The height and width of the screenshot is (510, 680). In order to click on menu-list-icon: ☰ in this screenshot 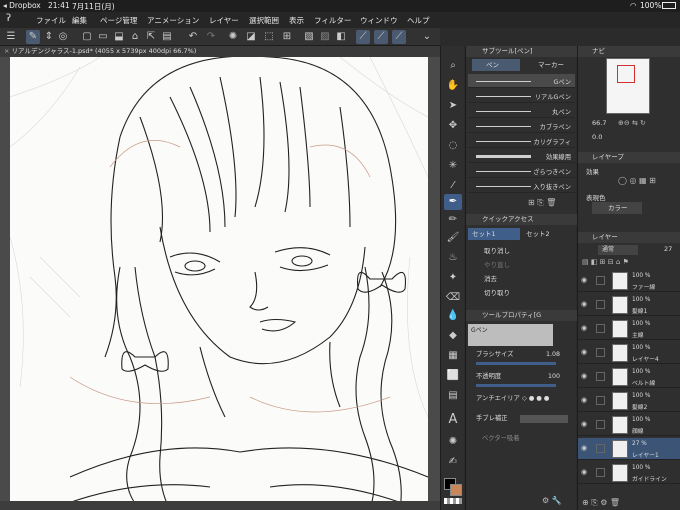, I will do `click(11, 37)`.